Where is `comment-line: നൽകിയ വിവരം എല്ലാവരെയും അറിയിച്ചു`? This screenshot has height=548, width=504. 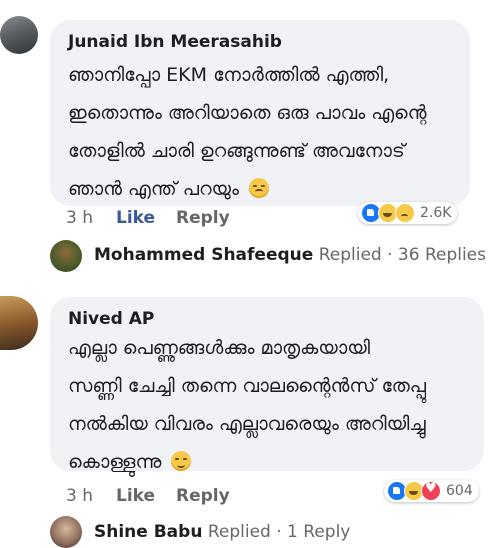
comment-line: നൽകിയ വിവരം എല്ലാവരെയും അറിയിച്ചു is located at coordinates (247, 424).